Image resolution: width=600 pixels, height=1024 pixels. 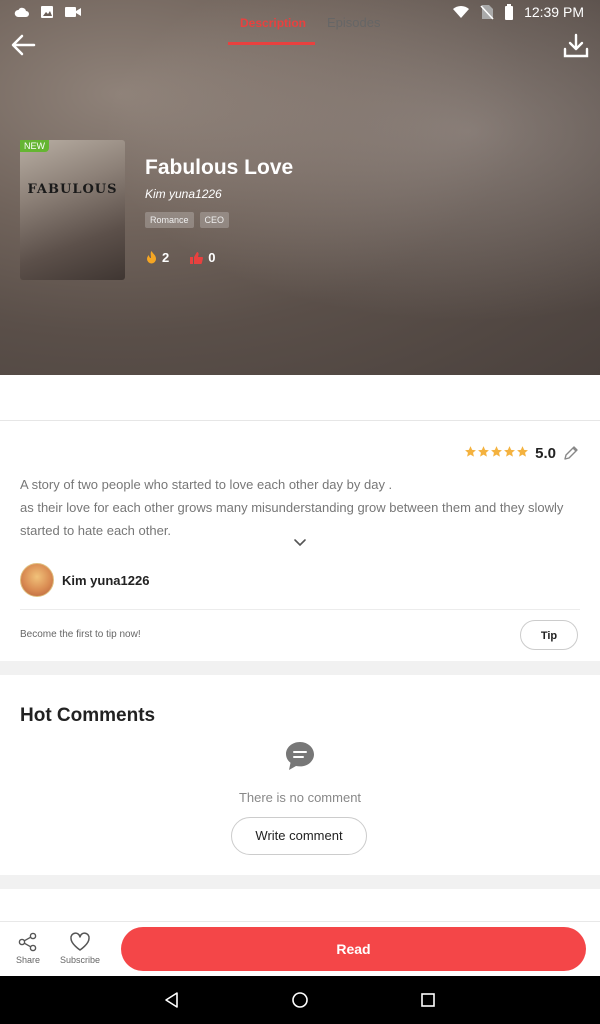 What do you see at coordinates (166, 257) in the screenshot?
I see `fire-count: 2` at bounding box center [166, 257].